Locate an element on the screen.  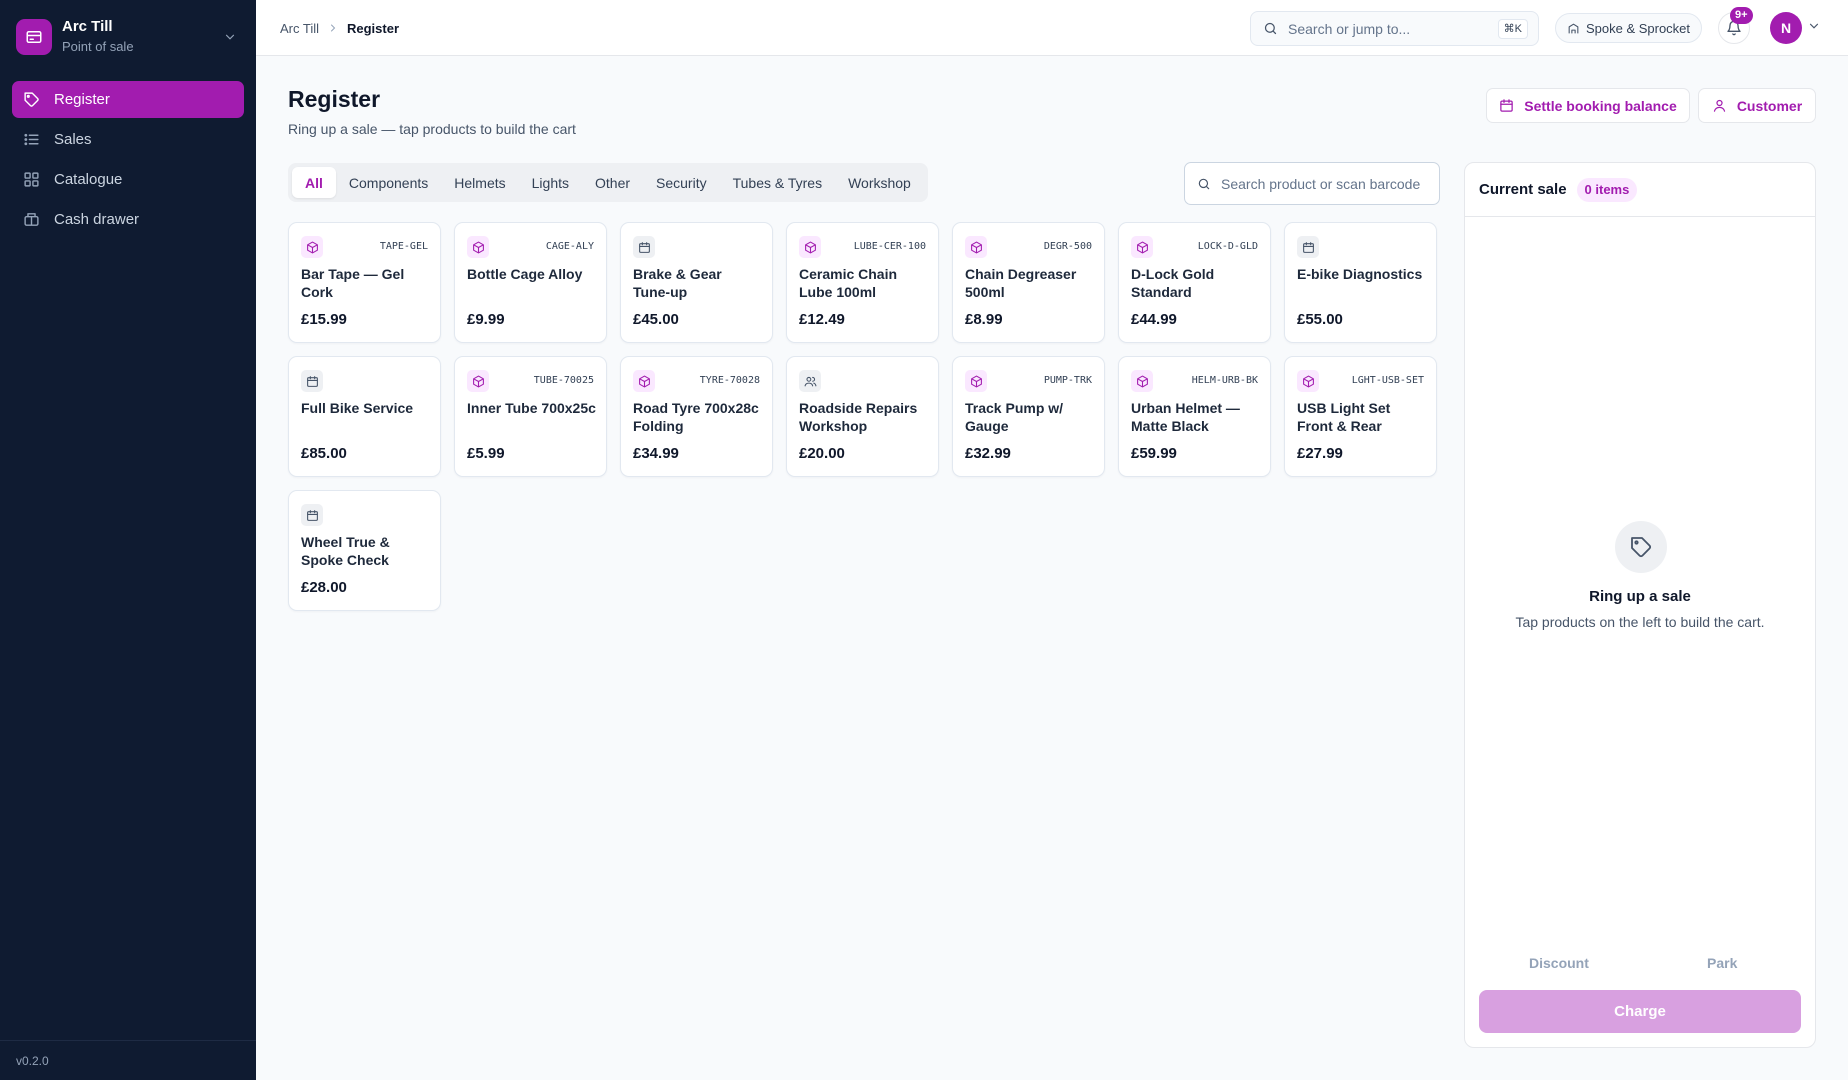
product-name: Ceramic Chain Lube 100ml is located at coordinates (848, 283).